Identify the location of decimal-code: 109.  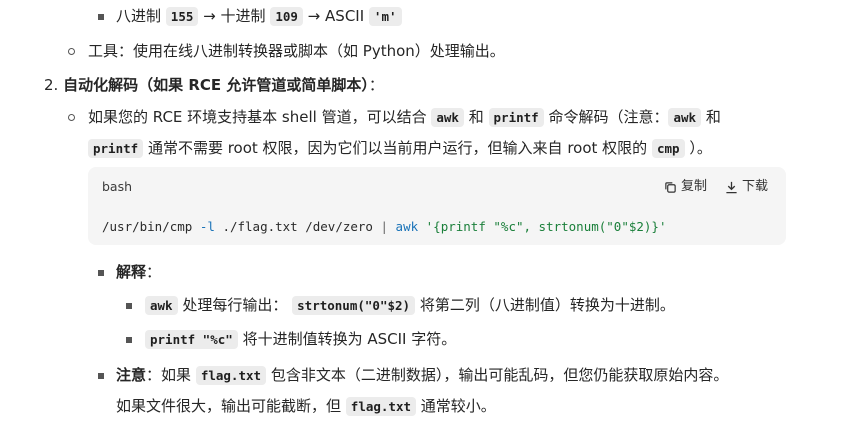
(286, 16).